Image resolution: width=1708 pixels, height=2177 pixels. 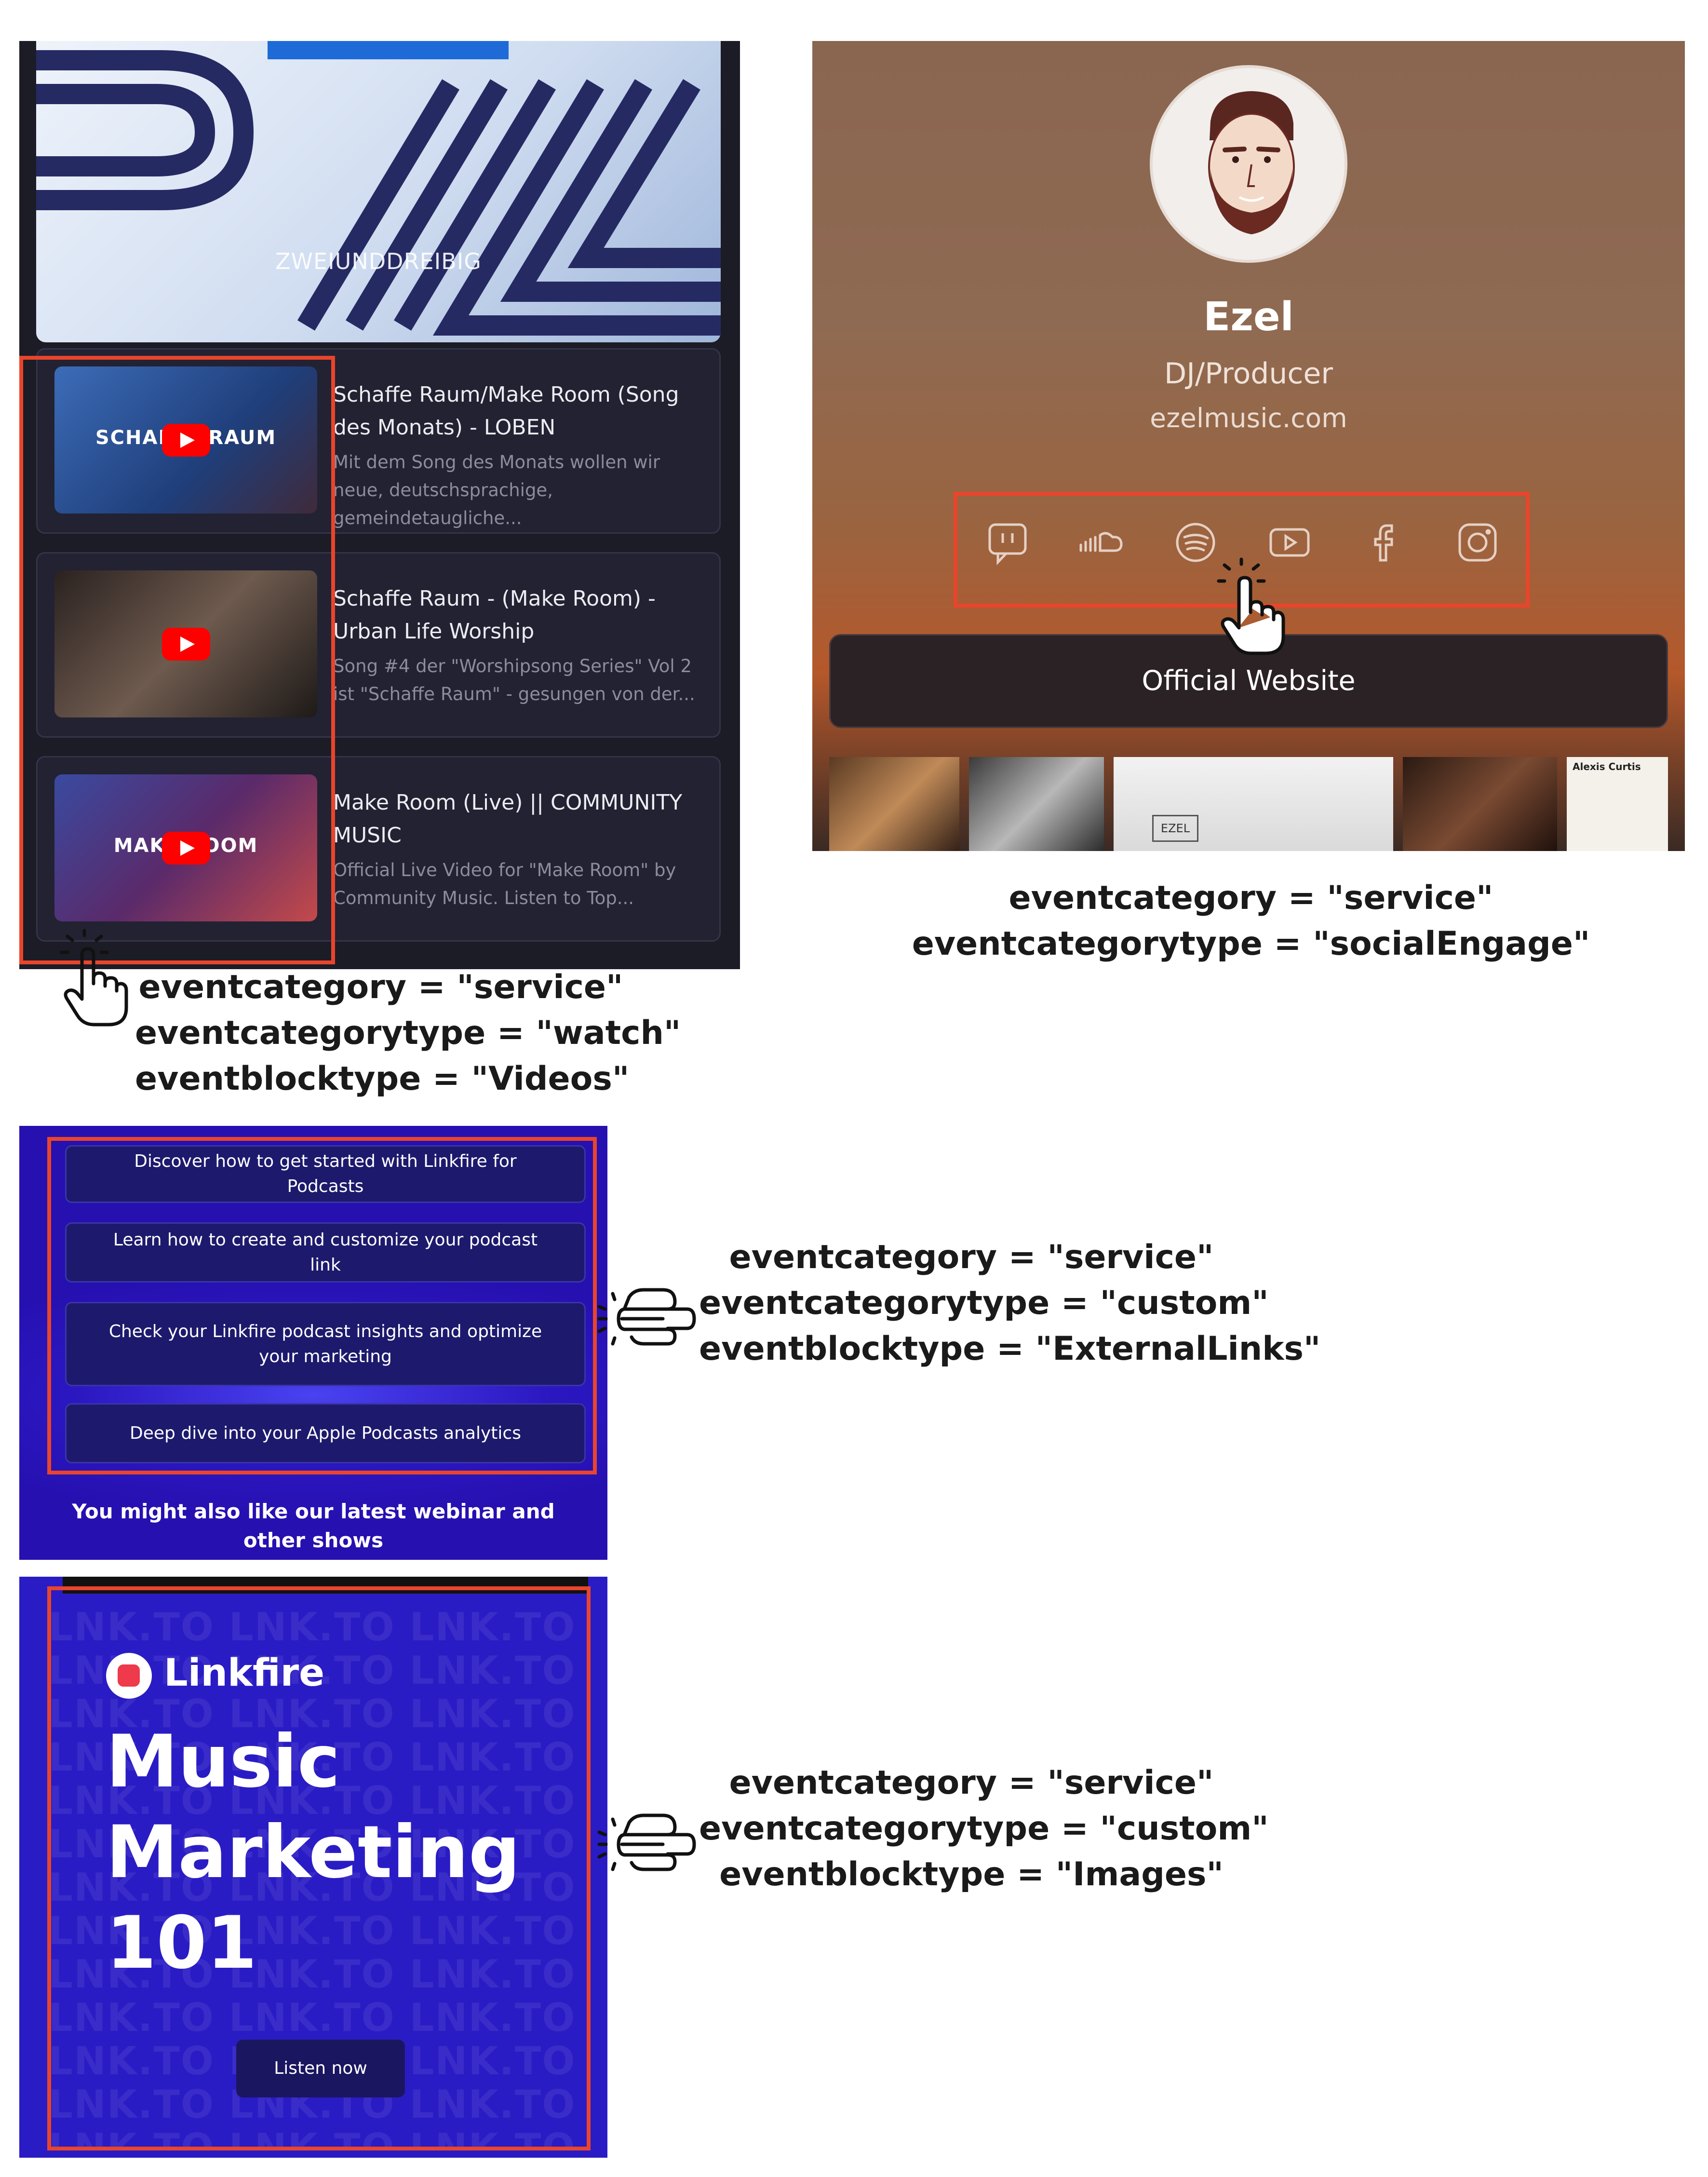 I want to click on highlight-box-image, so click(x=319, y=1868).